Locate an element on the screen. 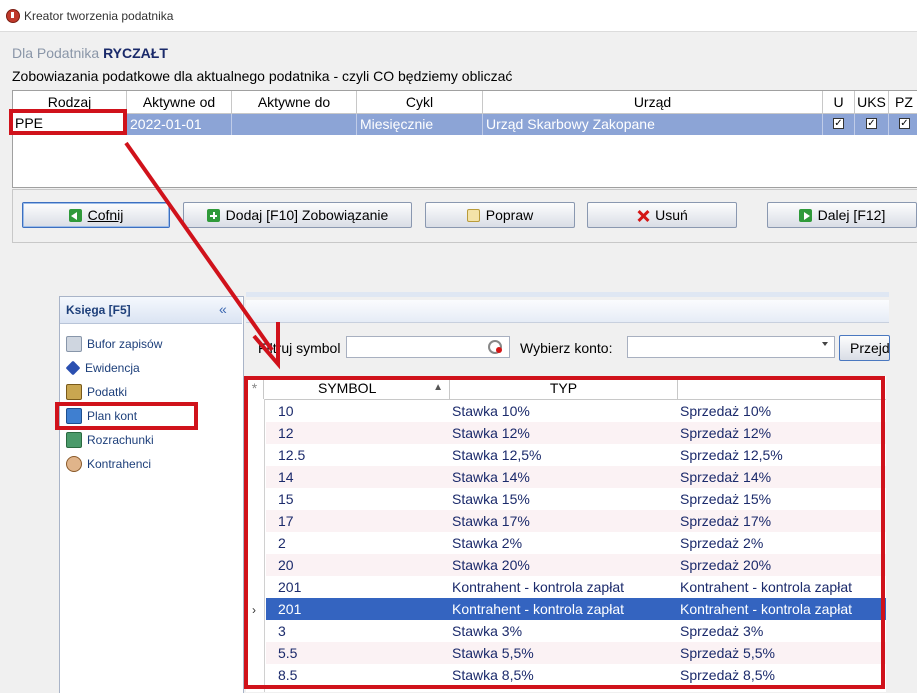 The image size is (917, 693). next-button: Dalej [F12] is located at coordinates (842, 215).